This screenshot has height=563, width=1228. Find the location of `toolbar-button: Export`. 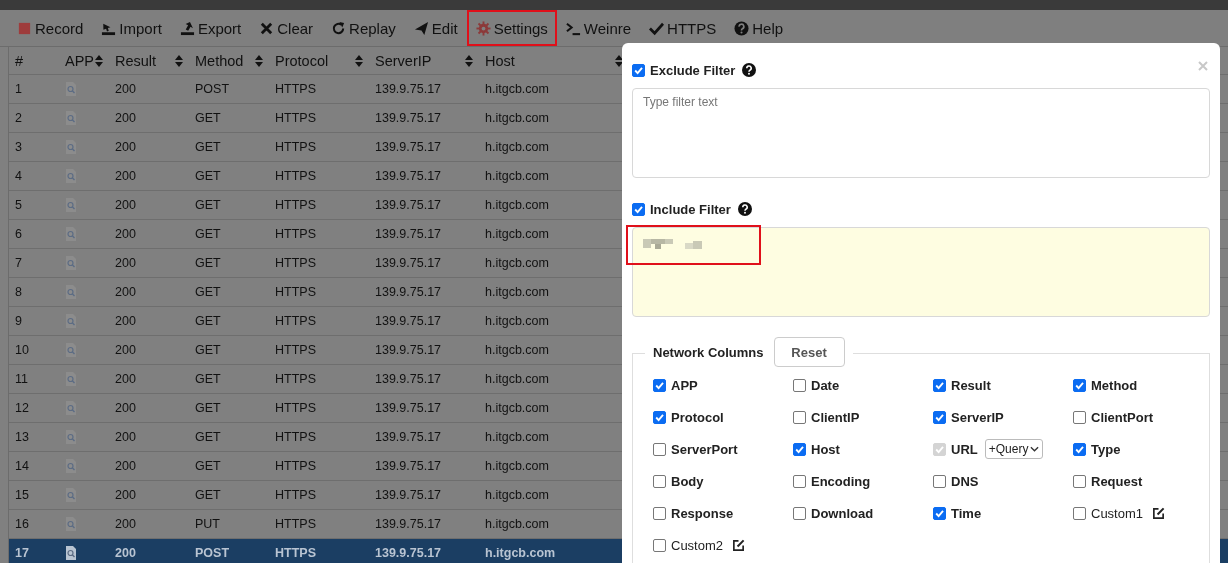

toolbar-button: Export is located at coordinates (210, 28).